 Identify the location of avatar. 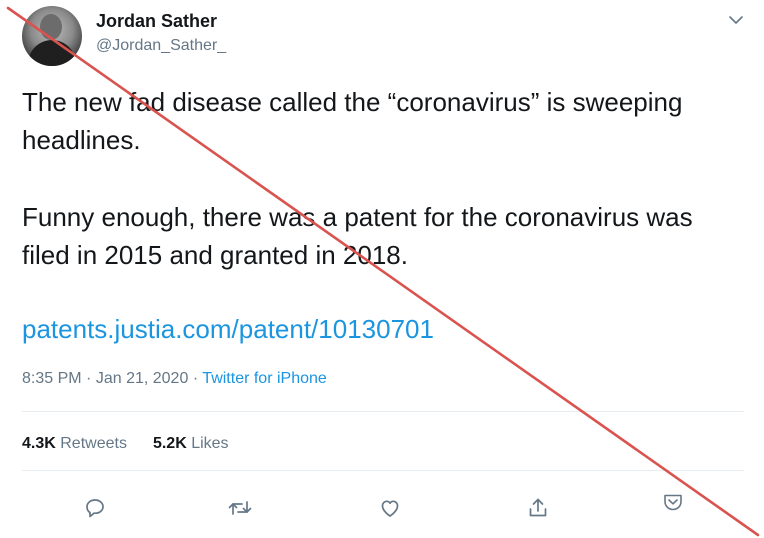
(52, 36).